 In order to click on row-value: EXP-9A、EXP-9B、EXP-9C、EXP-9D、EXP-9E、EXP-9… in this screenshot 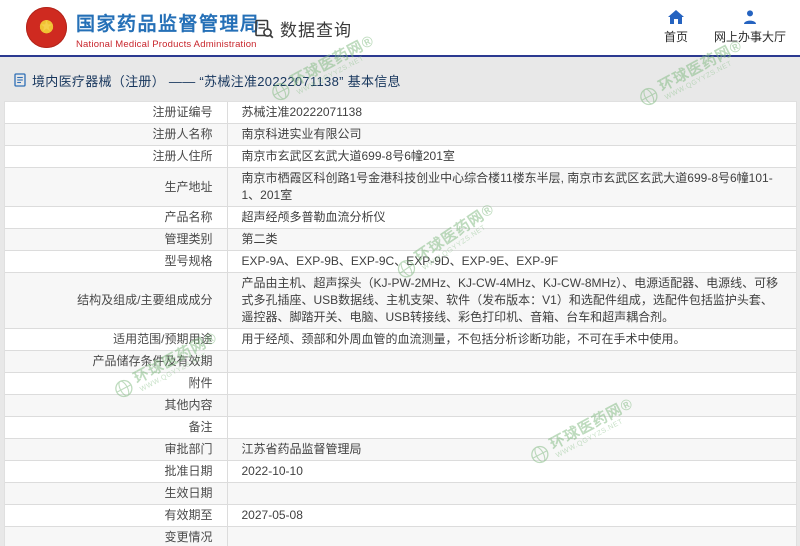, I will do `click(511, 261)`.